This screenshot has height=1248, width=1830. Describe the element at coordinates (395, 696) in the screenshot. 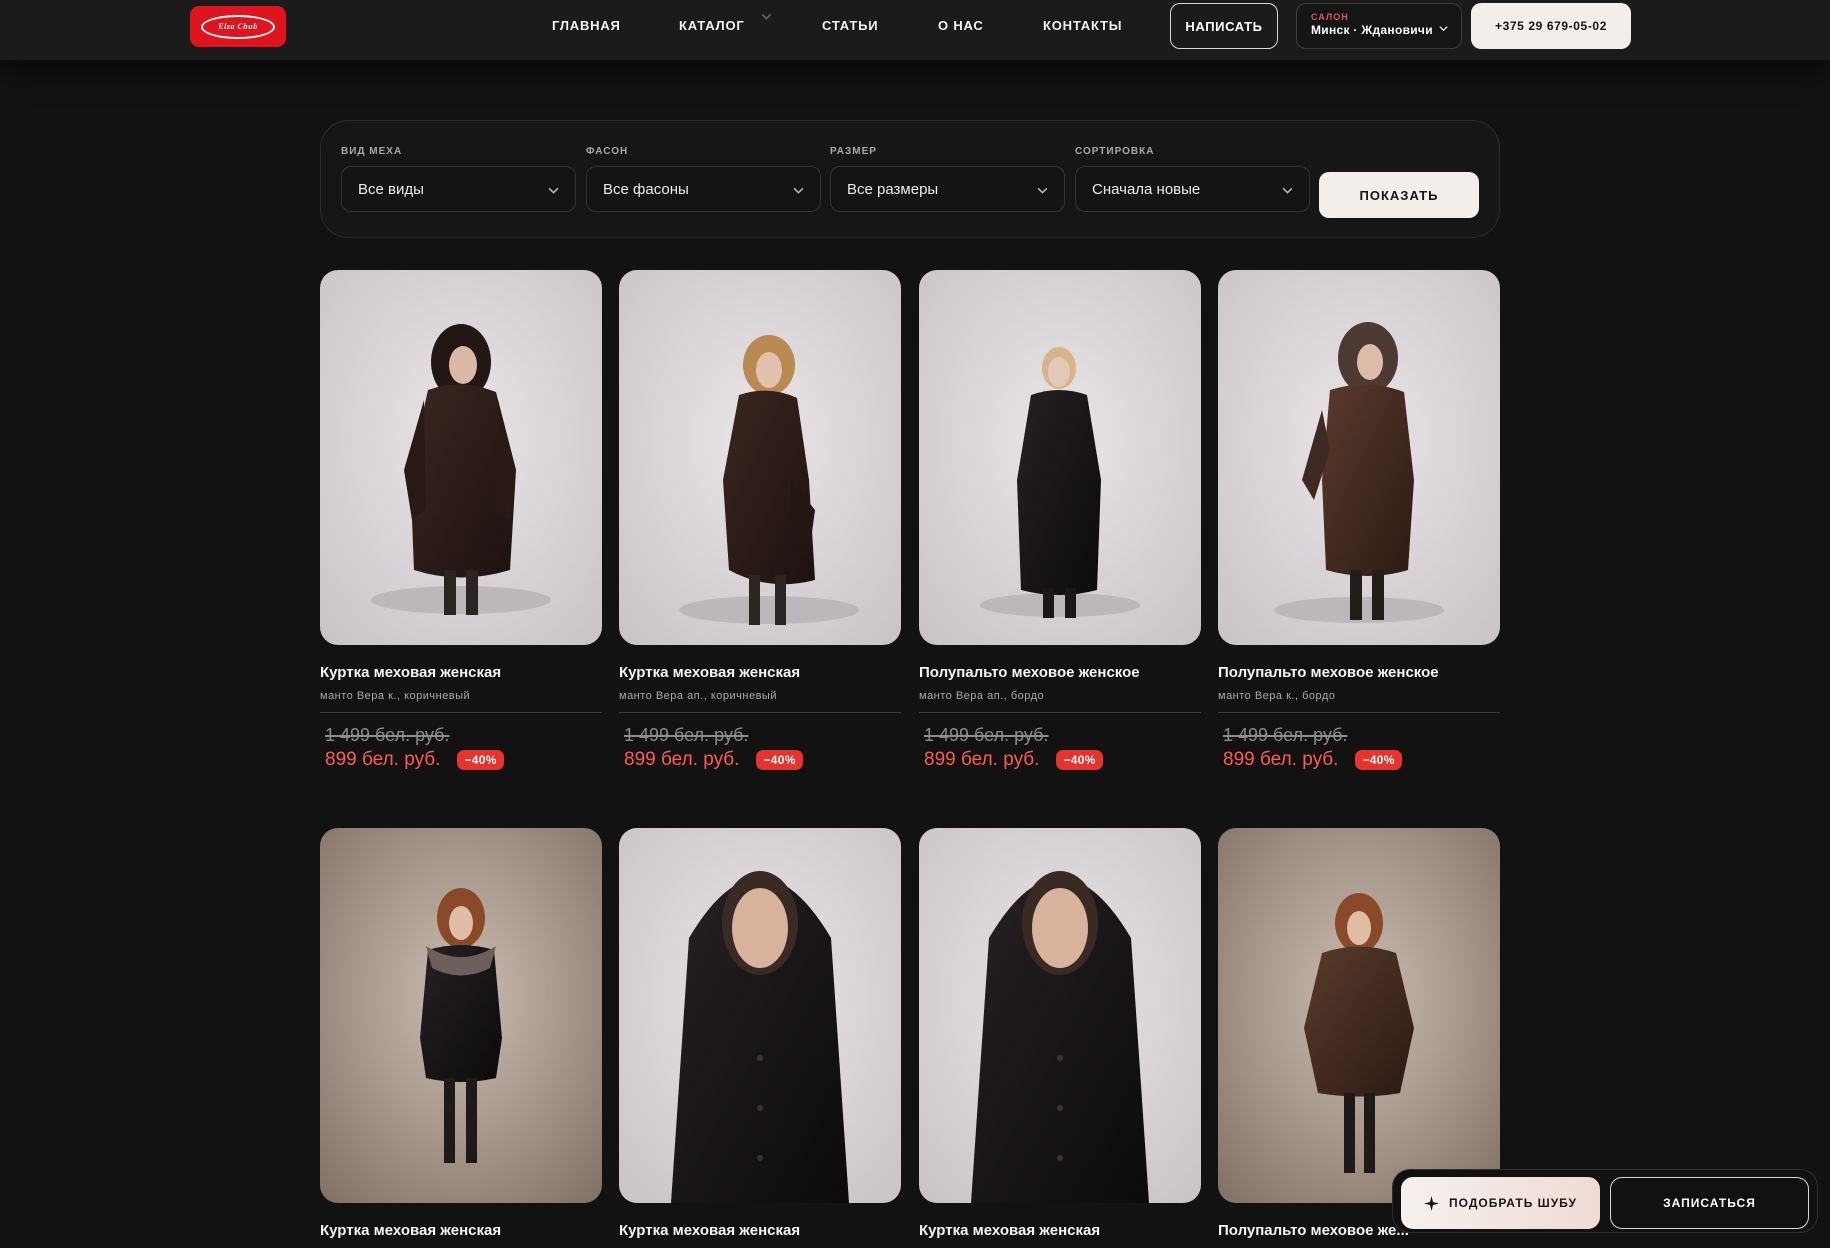

I see `product-subtitle: манто Вера к., коричневый` at that location.